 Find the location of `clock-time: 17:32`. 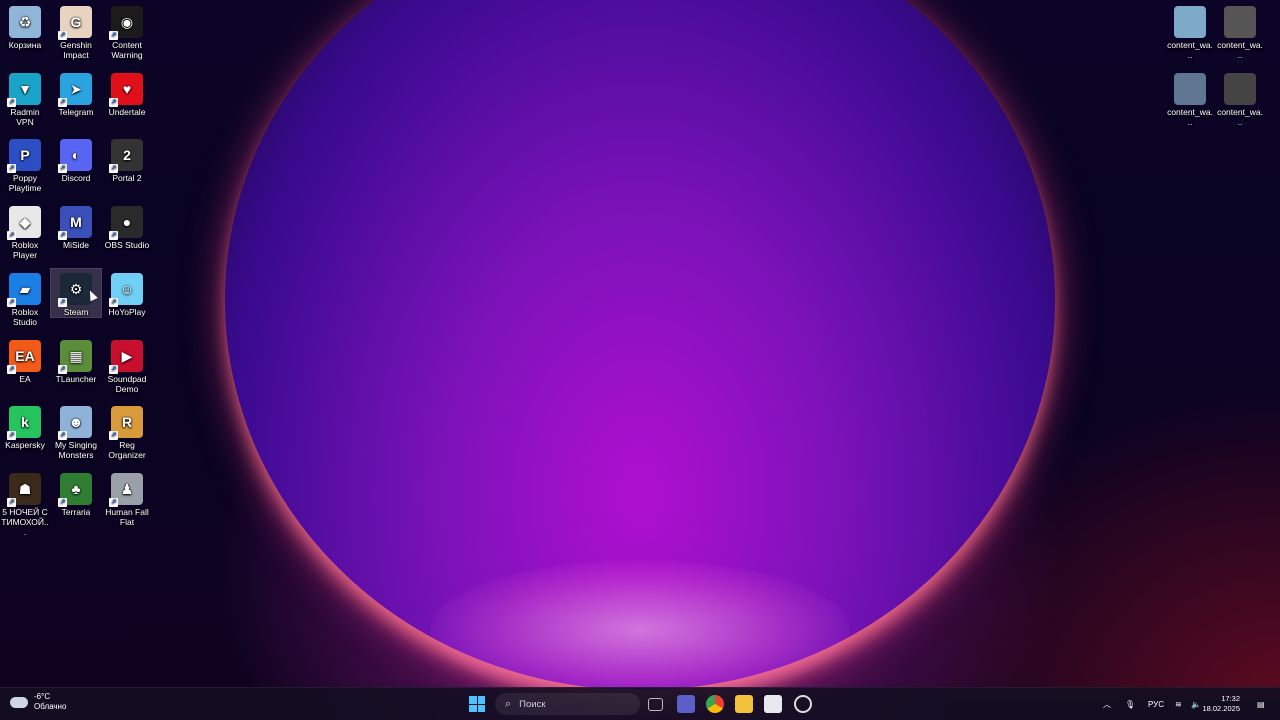

clock-time: 17:32 is located at coordinates (1230, 698).